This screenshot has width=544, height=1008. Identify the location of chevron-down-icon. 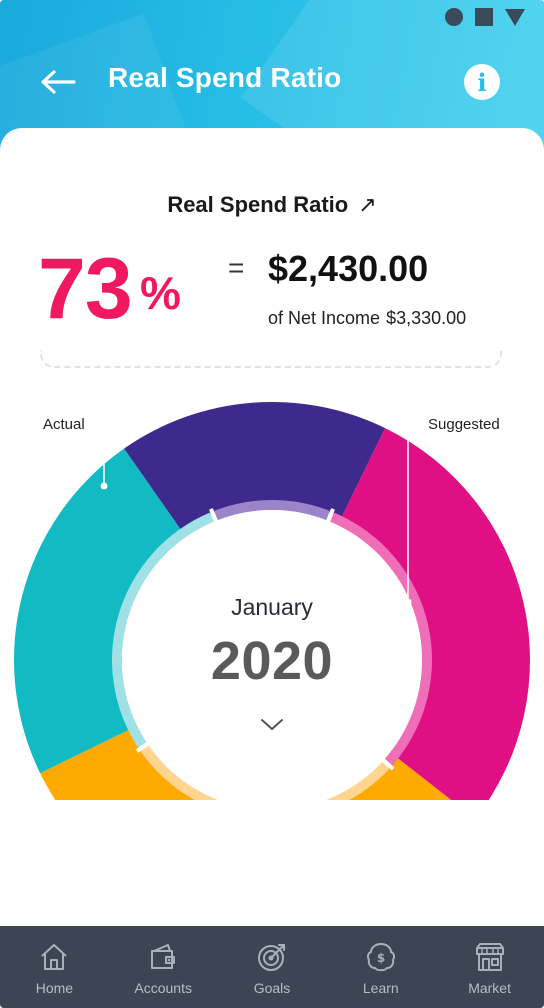
(272, 724).